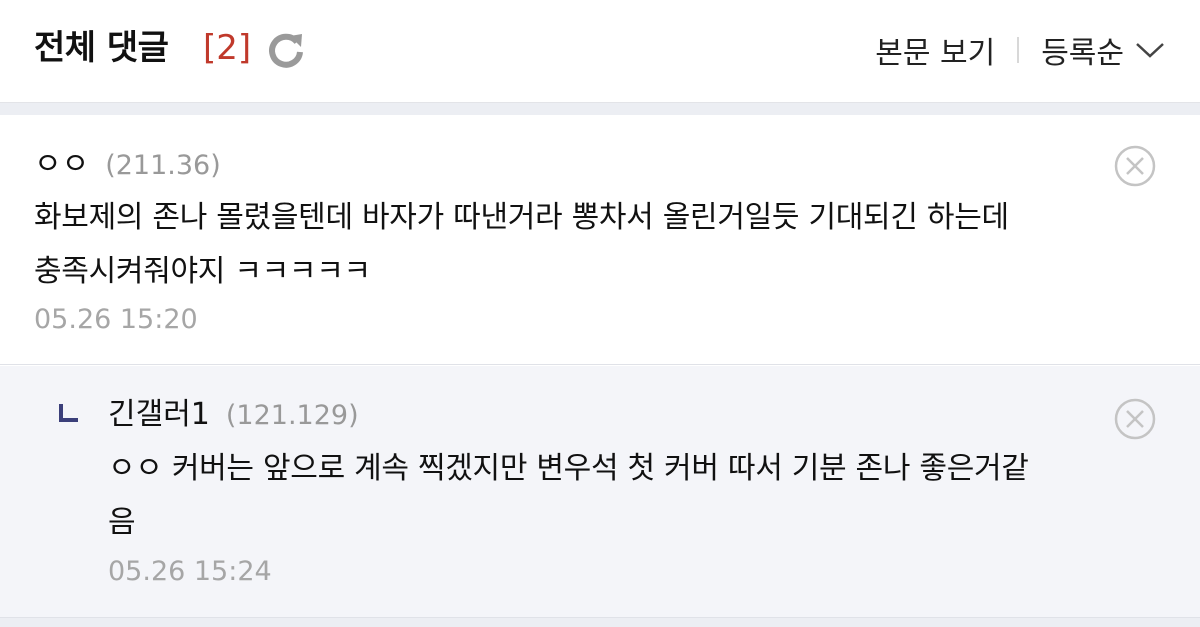  I want to click on header-divider, so click(1018, 50).